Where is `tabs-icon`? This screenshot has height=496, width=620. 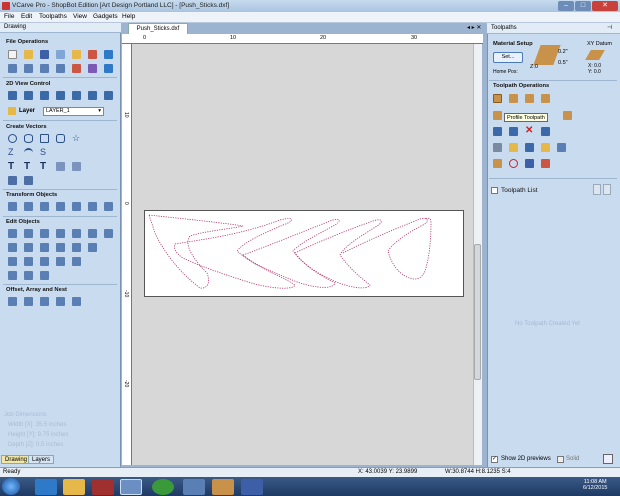 tabs-icon is located at coordinates (497, 147).